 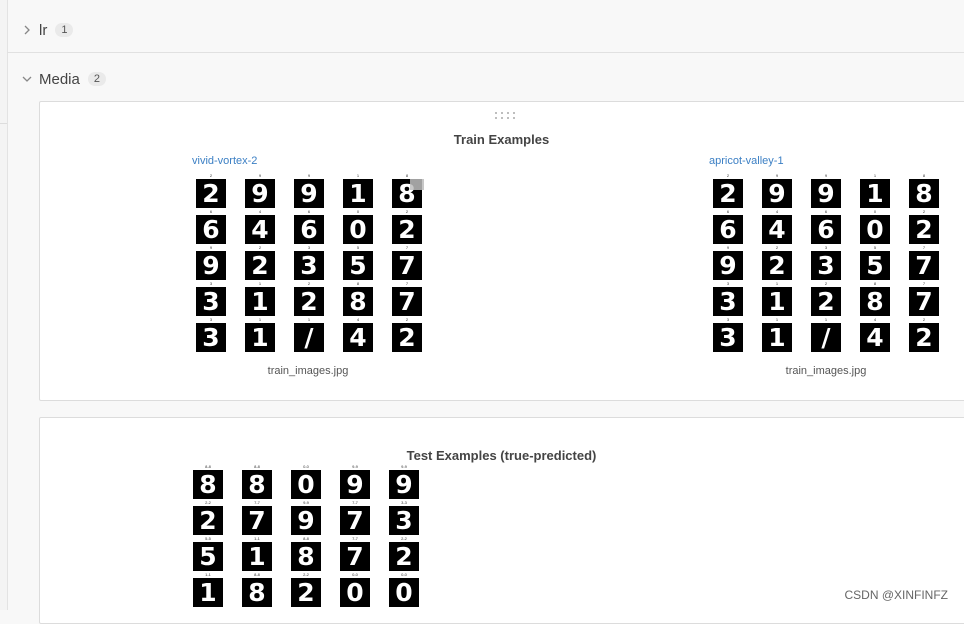 I want to click on drag-handle-icon, so click(x=506, y=116).